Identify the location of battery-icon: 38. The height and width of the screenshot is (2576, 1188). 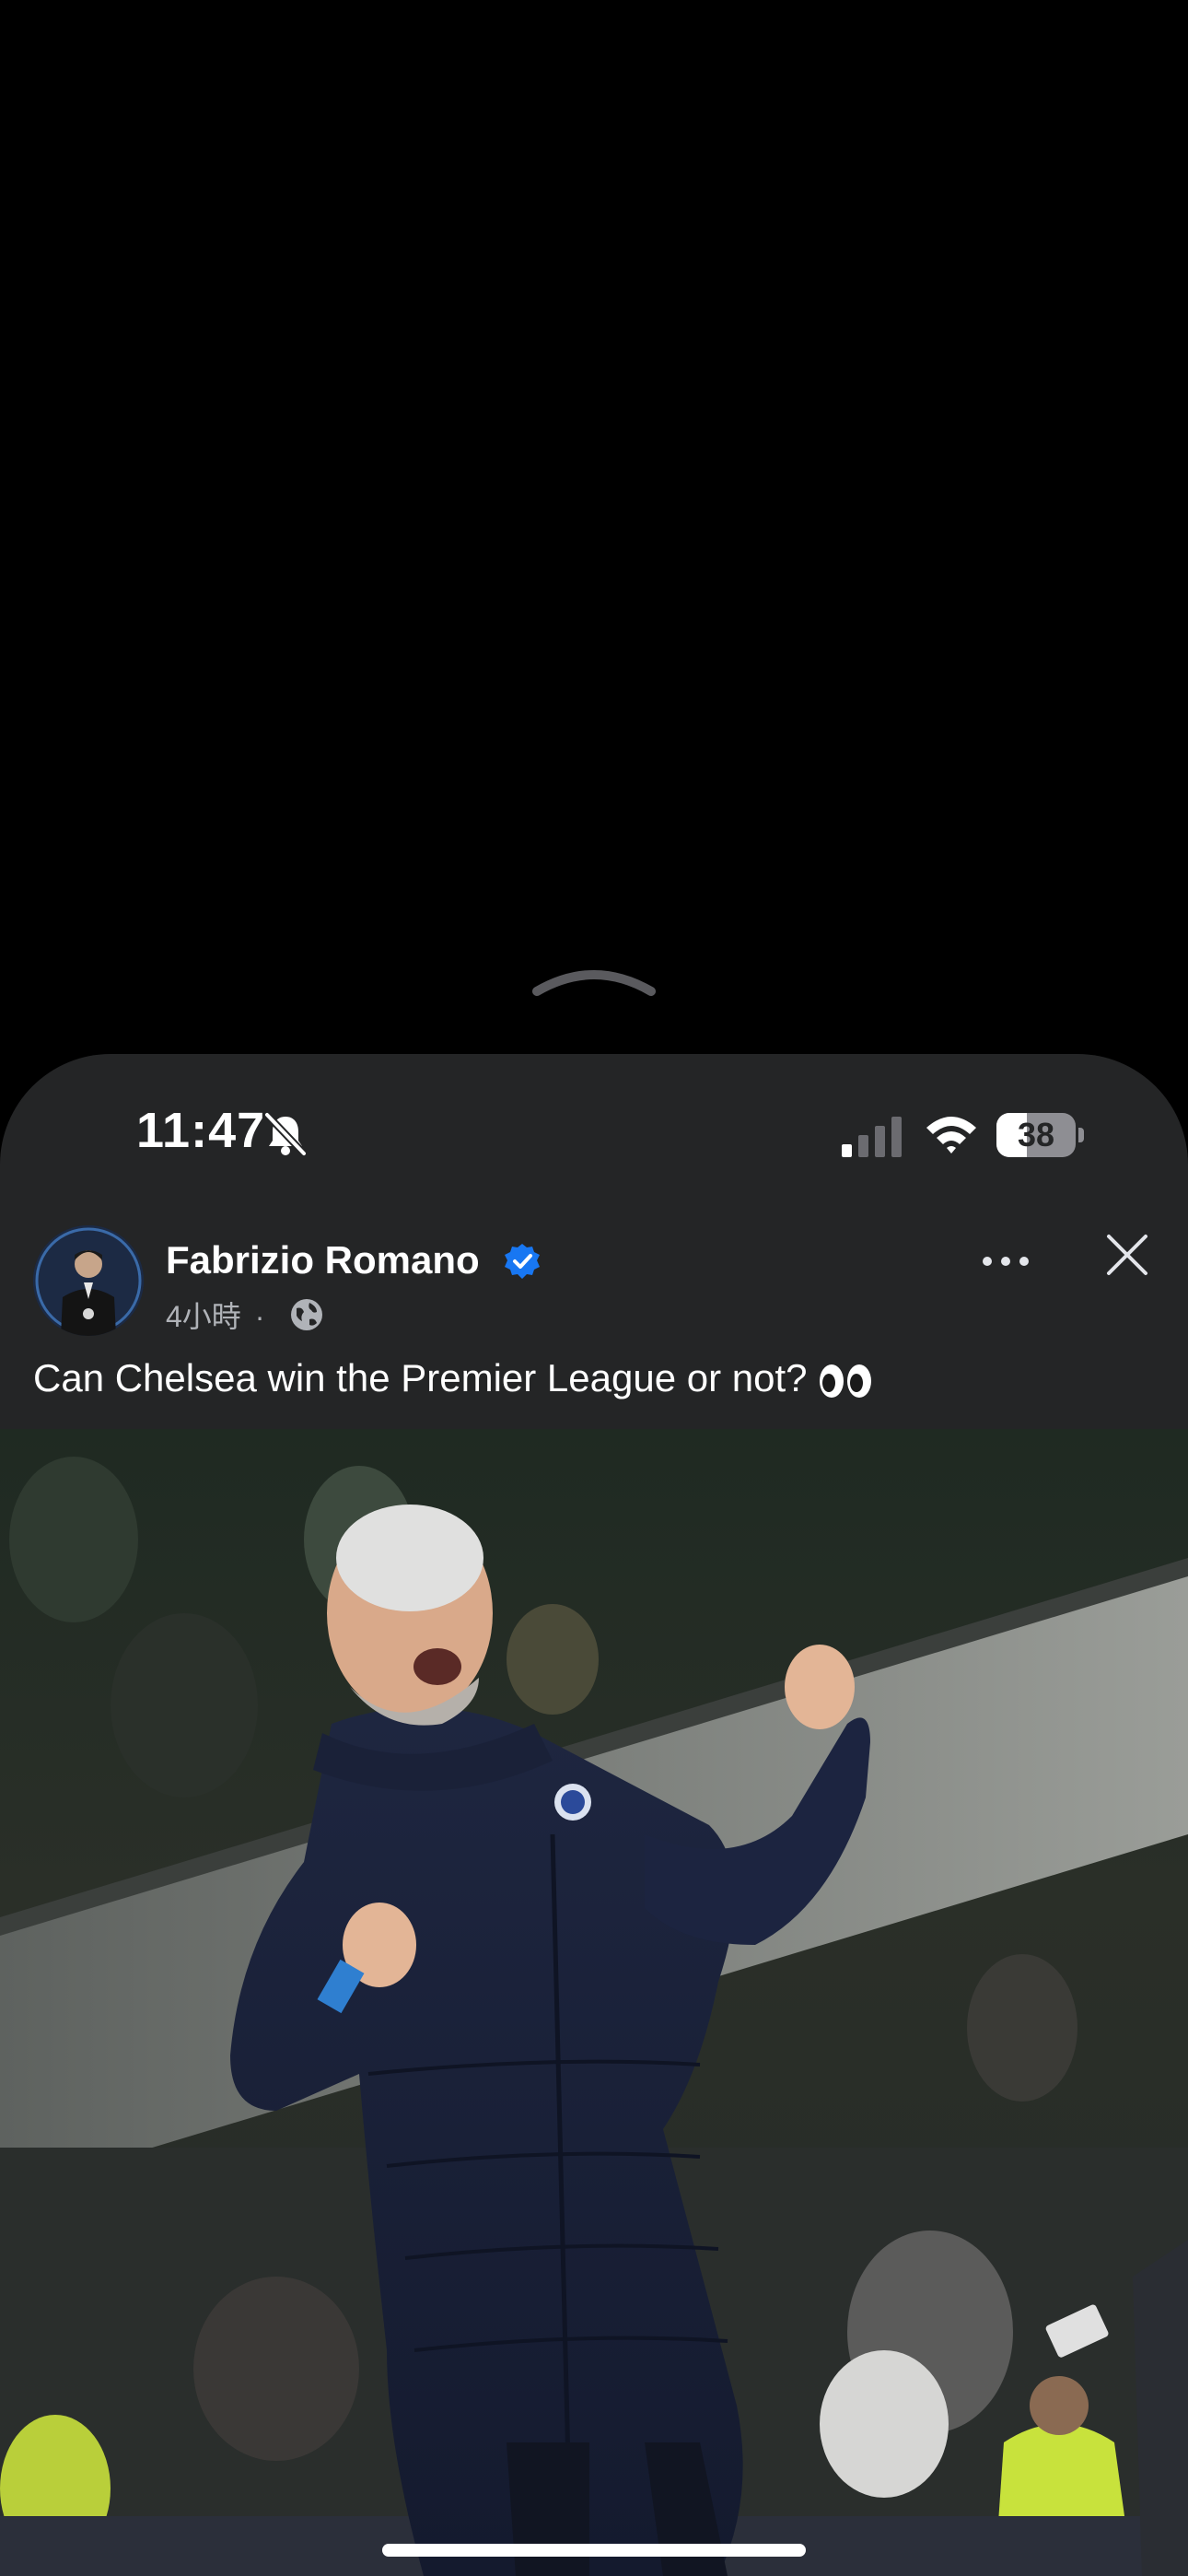
(1040, 1135).